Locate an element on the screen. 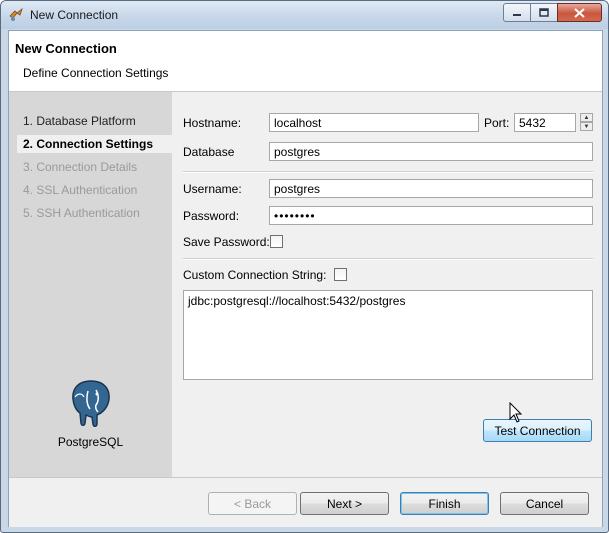  cancel-button: Cancel is located at coordinates (544, 503).